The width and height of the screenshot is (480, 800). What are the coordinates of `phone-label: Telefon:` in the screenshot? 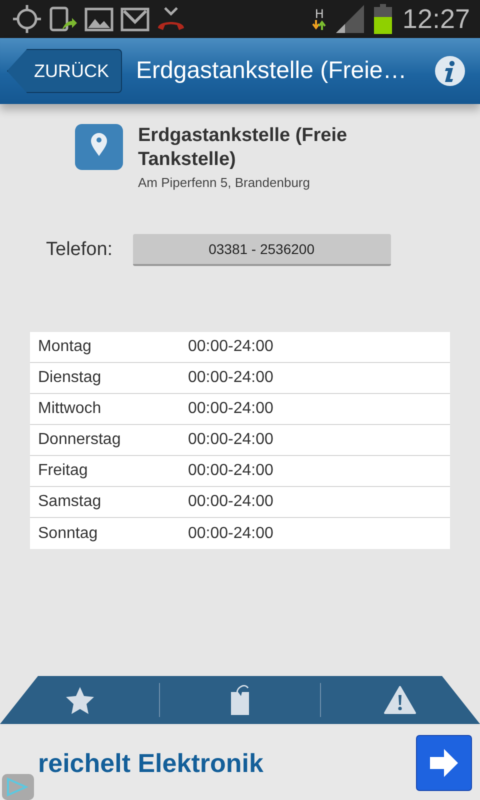 It's located at (79, 250).